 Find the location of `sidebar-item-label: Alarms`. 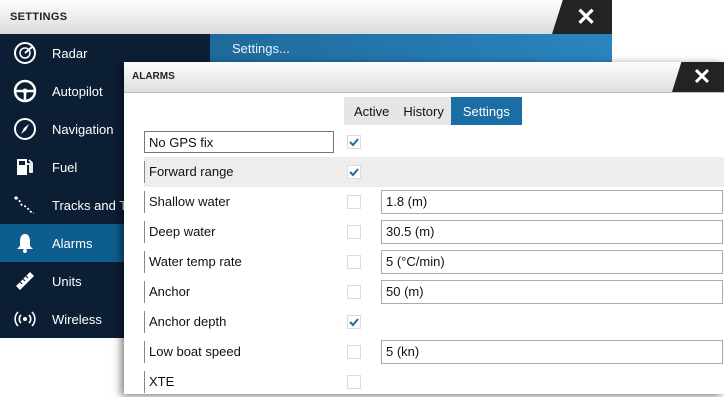

sidebar-item-label: Alarms is located at coordinates (72, 243).